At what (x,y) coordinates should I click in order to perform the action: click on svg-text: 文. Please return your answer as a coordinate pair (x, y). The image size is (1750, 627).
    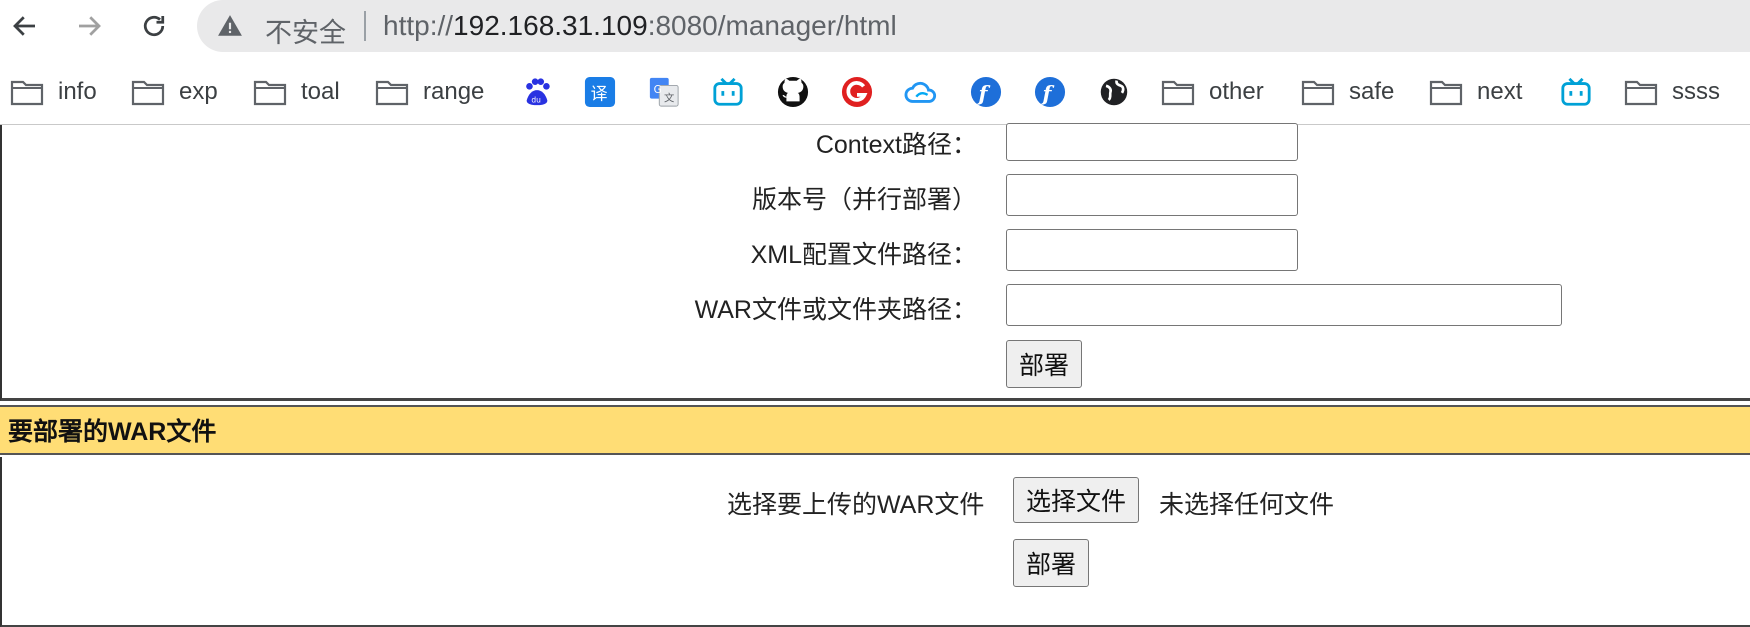
    Looking at the image, I should click on (669, 97).